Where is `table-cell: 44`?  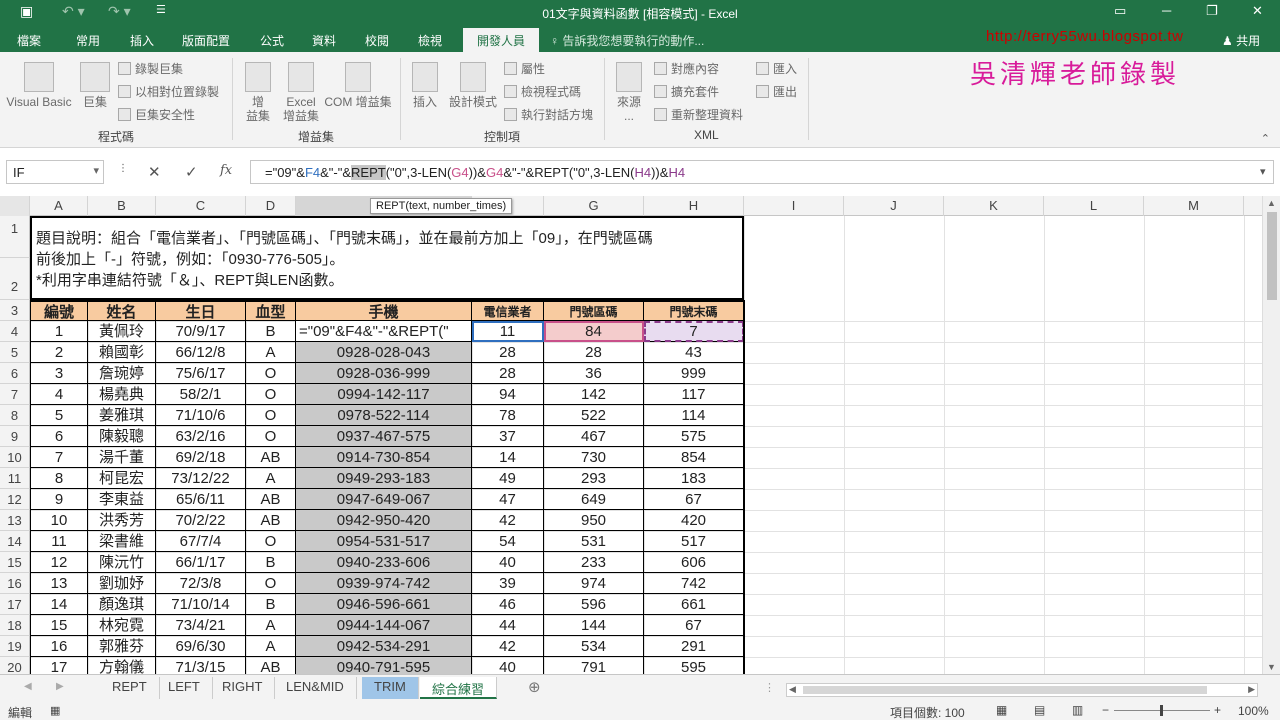
table-cell: 44 is located at coordinates (508, 625).